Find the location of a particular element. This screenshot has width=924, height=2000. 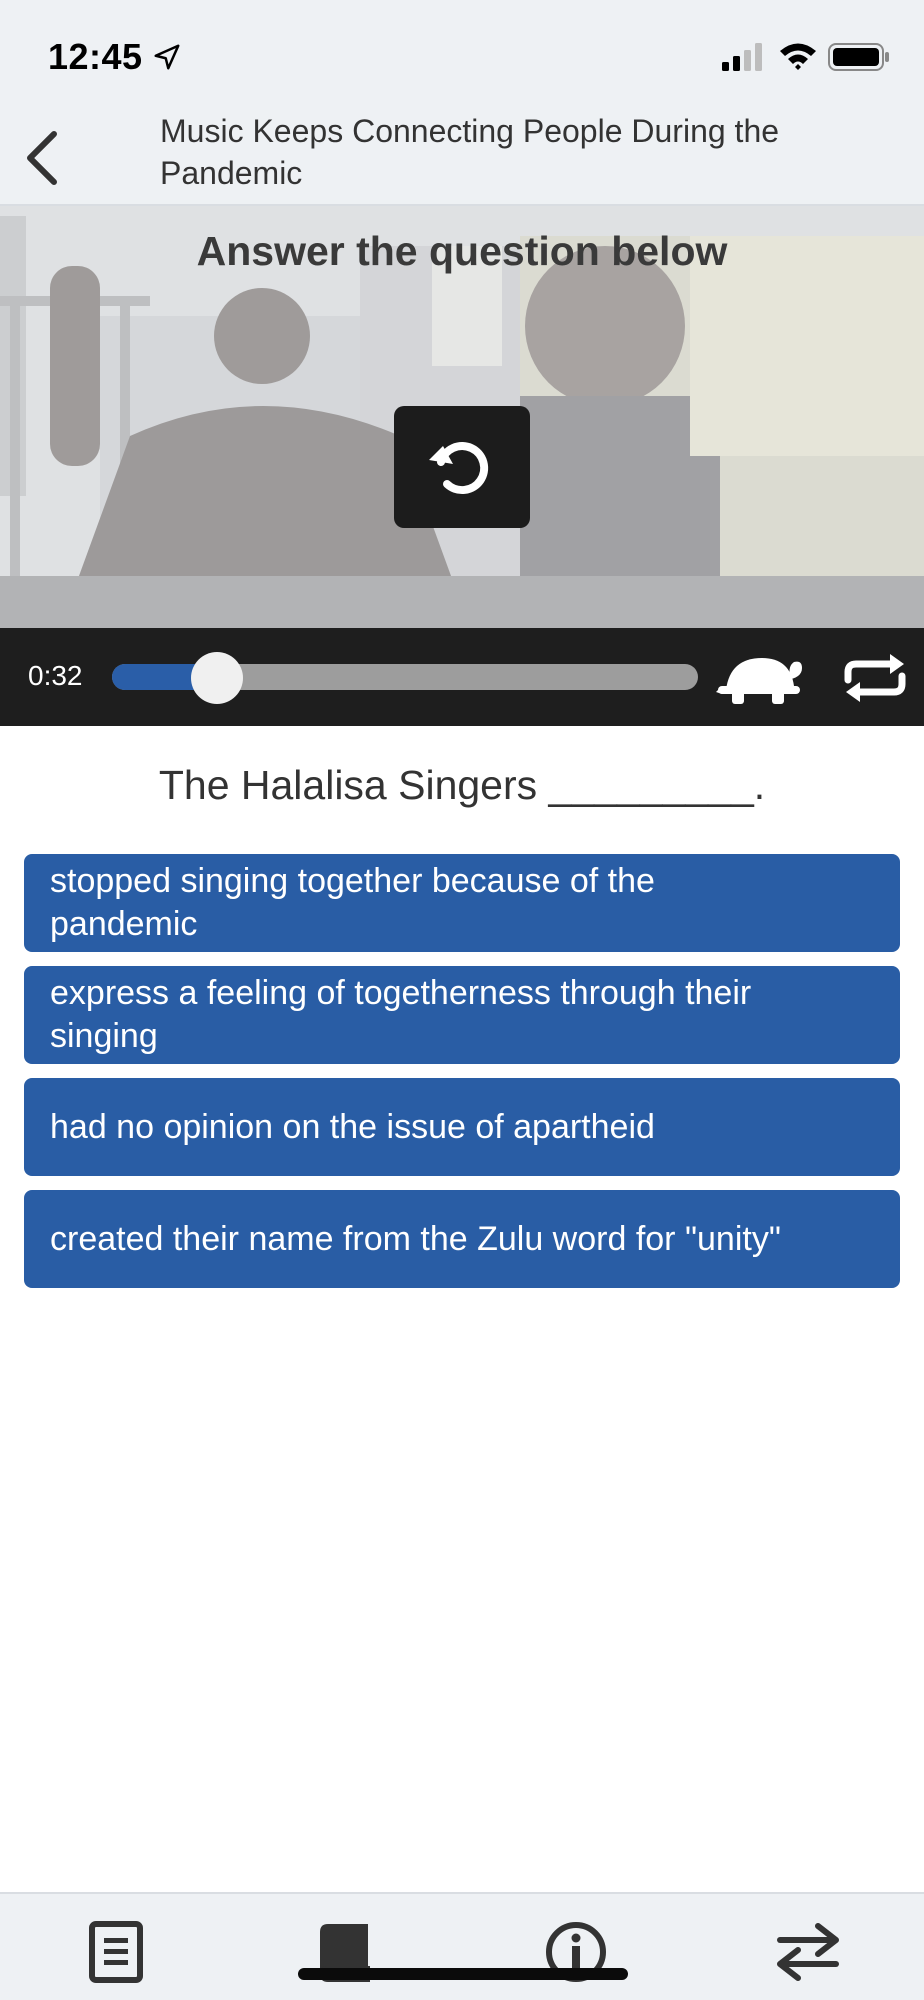

cellular-signal-icon is located at coordinates (742, 57).